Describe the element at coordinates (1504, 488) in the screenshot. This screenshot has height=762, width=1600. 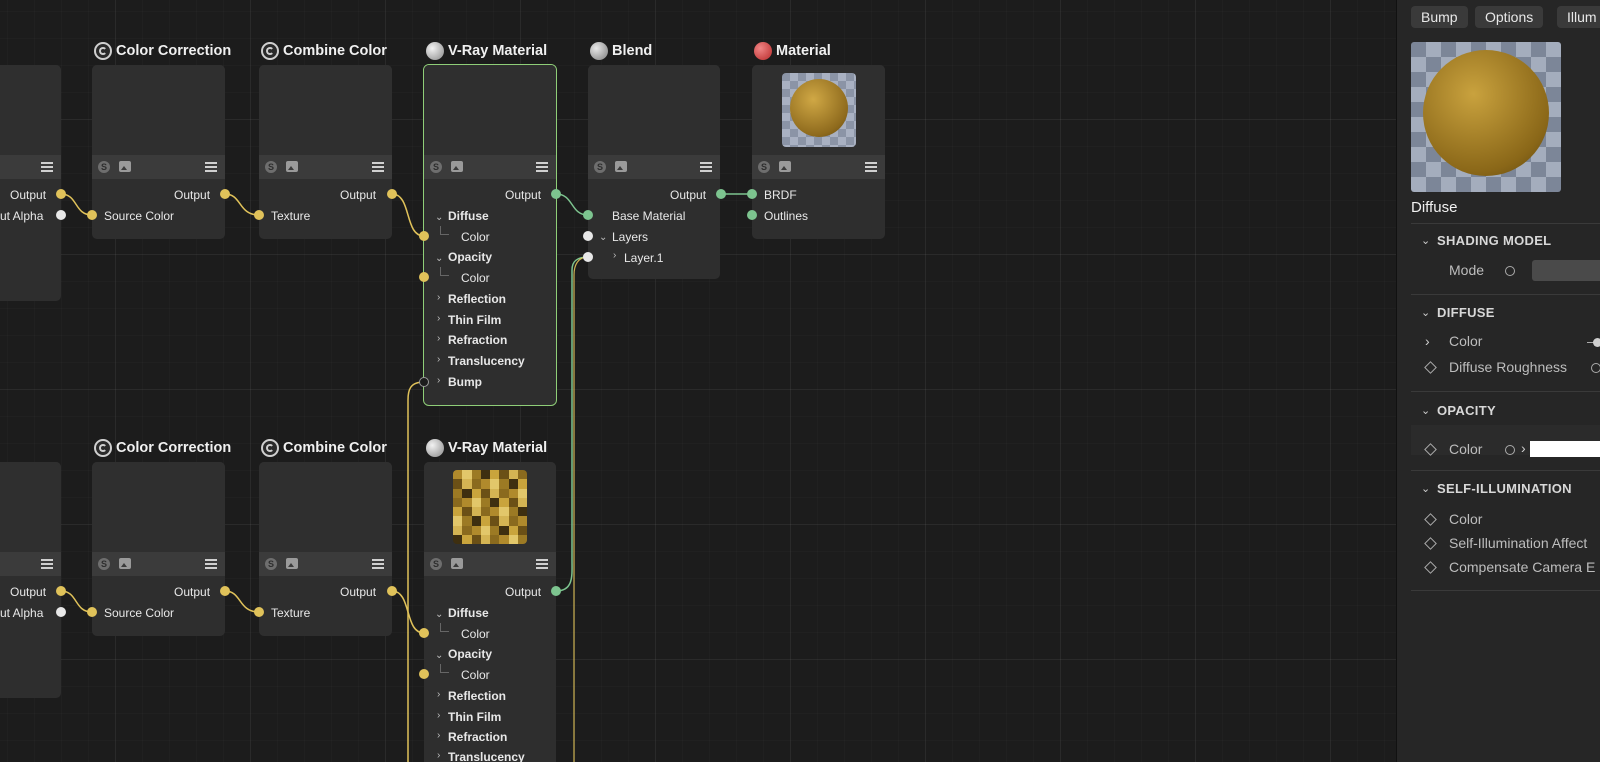
I see `section-self-illumination: SELF-ILLUMINATION` at that location.